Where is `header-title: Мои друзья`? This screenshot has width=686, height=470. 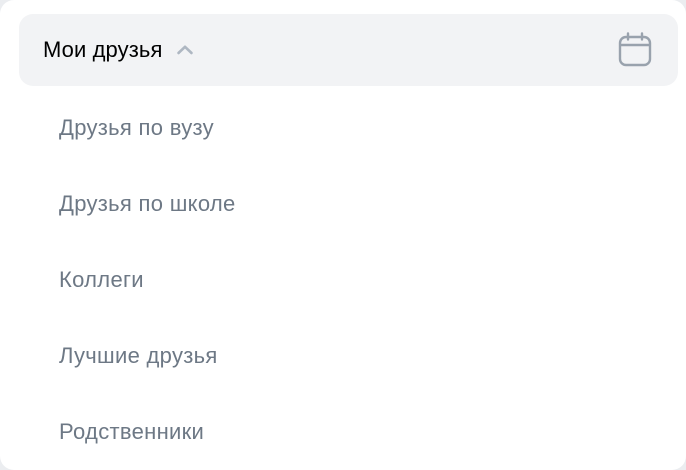 header-title: Мои друзья is located at coordinates (103, 49).